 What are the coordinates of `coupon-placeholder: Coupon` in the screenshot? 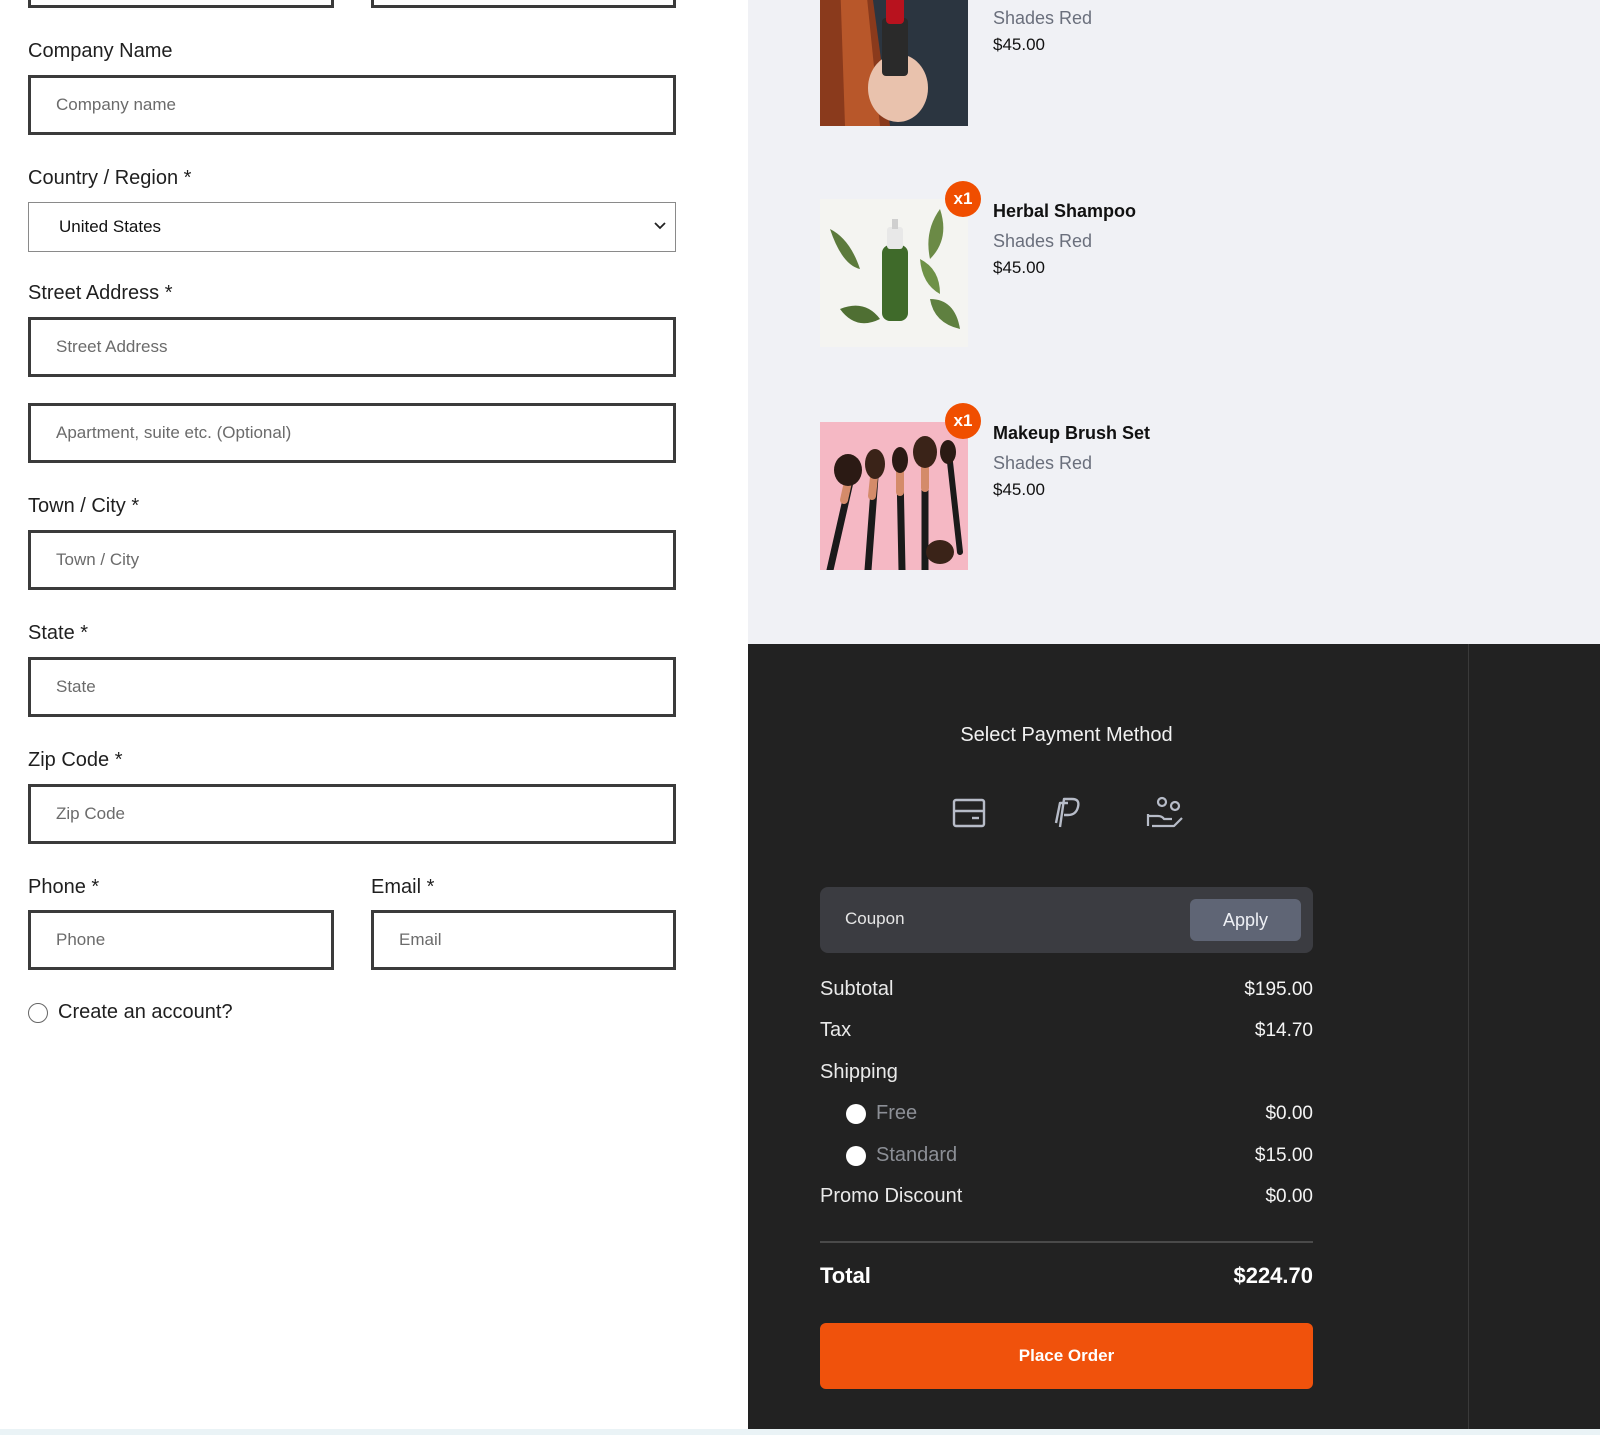 It's located at (875, 918).